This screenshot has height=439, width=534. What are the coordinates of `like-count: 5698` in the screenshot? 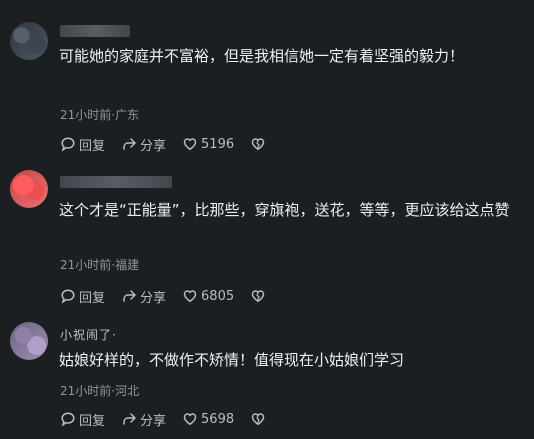 It's located at (218, 419).